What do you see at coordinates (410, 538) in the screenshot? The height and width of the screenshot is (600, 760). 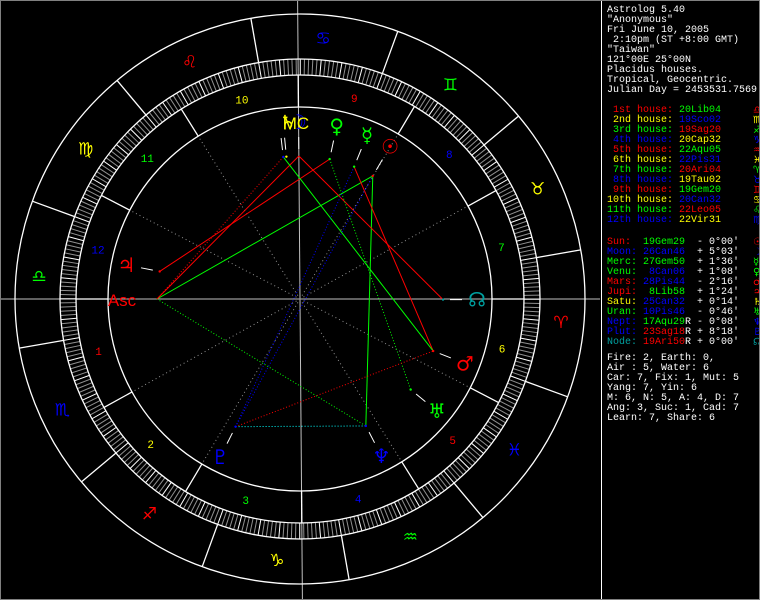 I see `zodiac-sign-icon: ♒` at bounding box center [410, 538].